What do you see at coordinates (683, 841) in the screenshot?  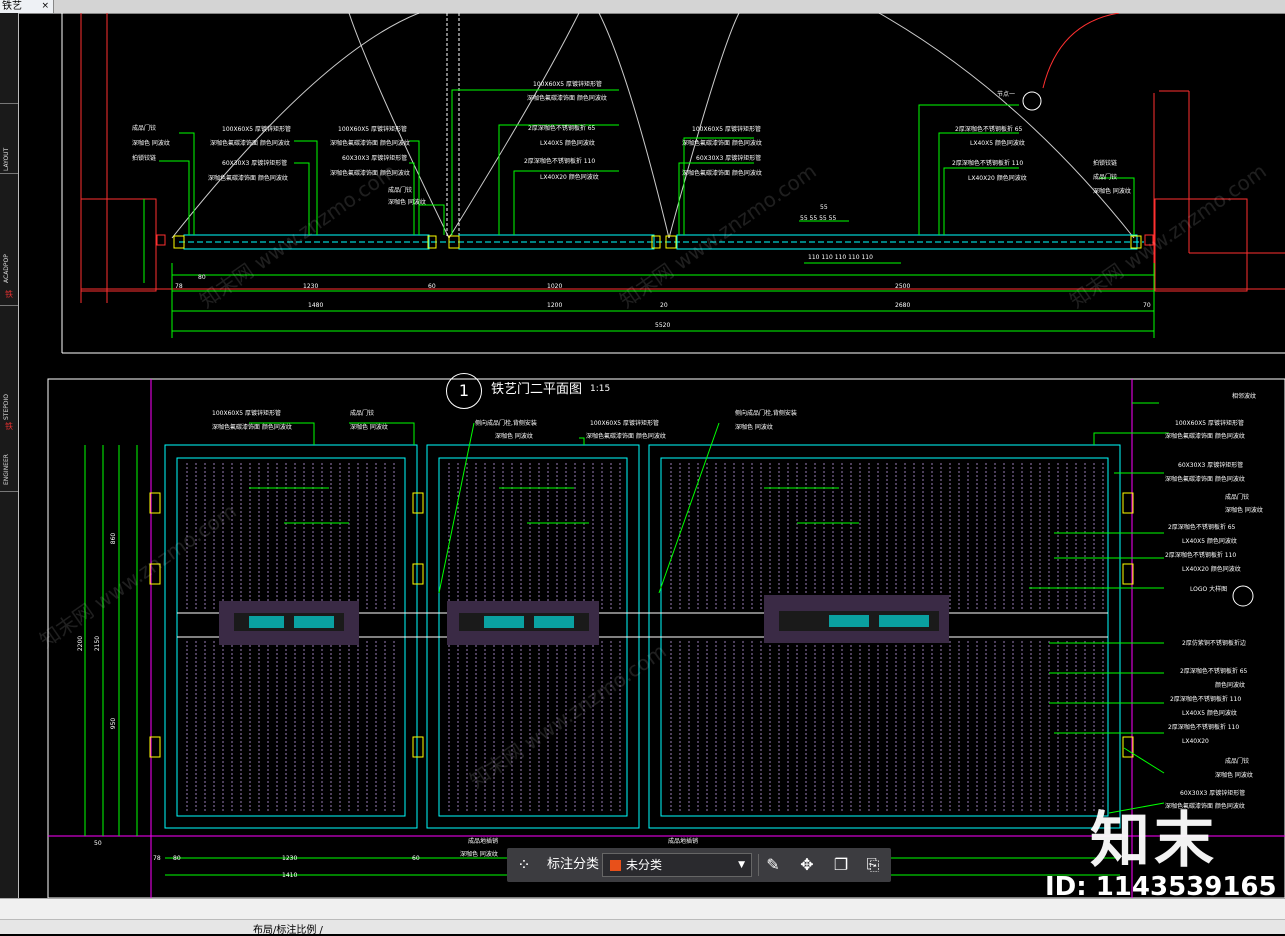 I see `callout: 成品地插销` at bounding box center [683, 841].